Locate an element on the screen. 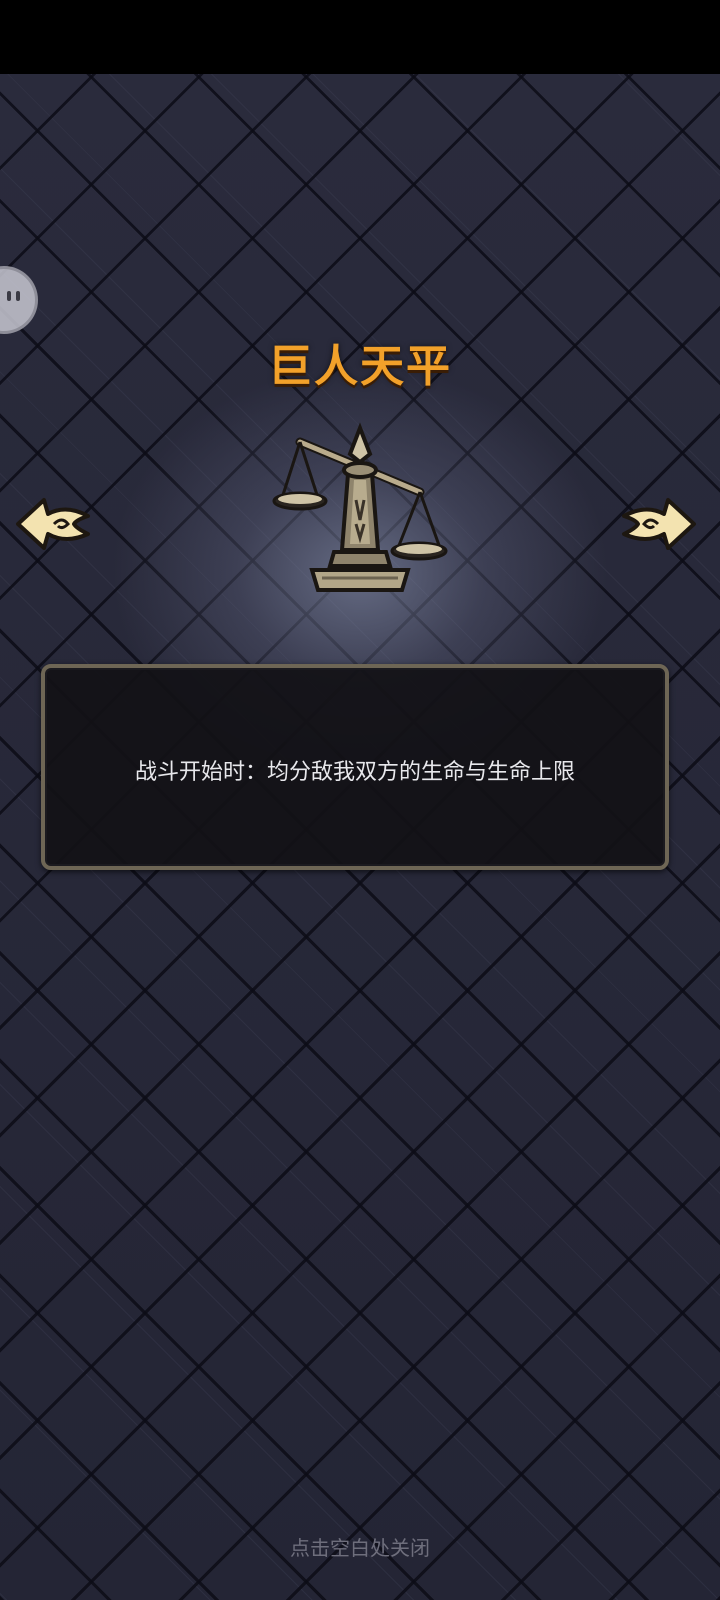 The height and width of the screenshot is (1600, 720). status-bar is located at coordinates (360, 37).